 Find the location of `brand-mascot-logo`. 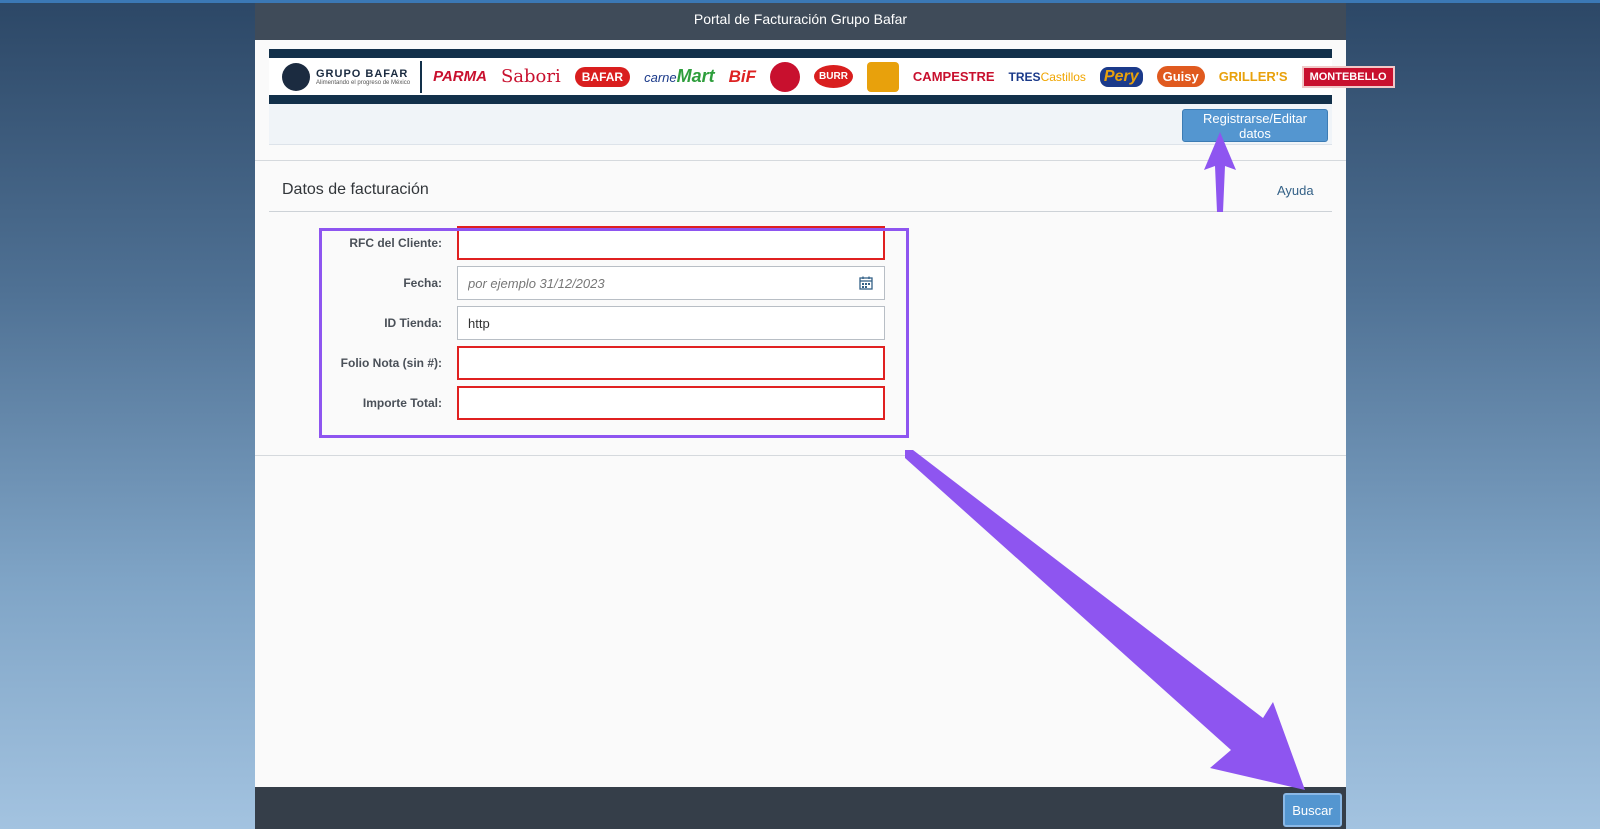

brand-mascot-logo is located at coordinates (785, 76).